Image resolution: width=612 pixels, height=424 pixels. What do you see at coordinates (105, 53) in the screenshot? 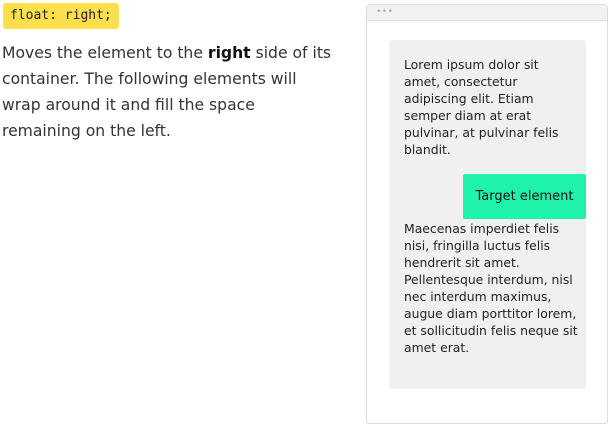
I see `description-text-before: Moves the element to the` at bounding box center [105, 53].